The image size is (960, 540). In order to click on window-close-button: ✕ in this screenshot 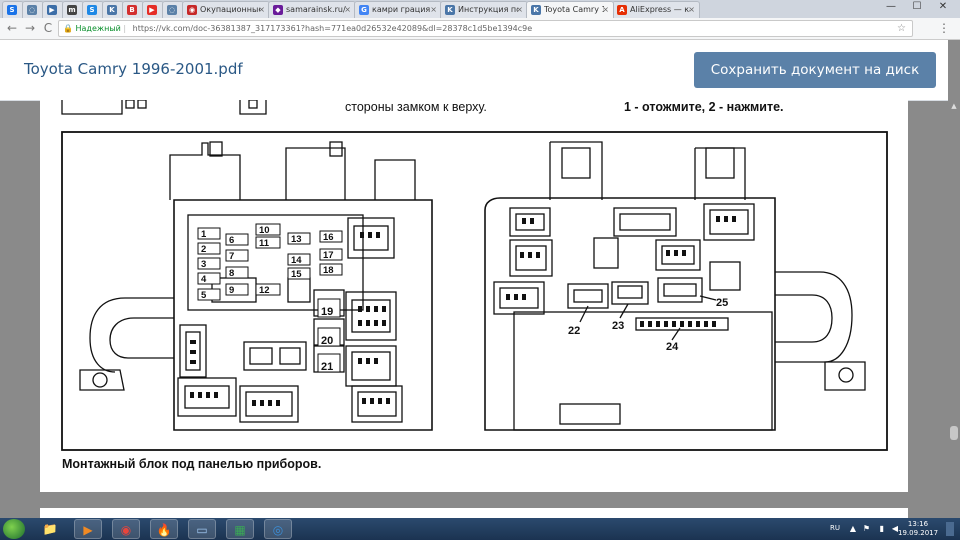, I will do `click(943, 7)`.